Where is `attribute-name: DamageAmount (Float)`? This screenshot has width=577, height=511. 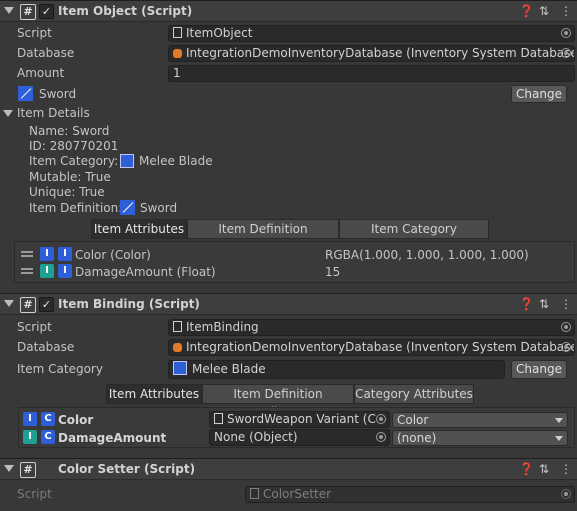 attribute-name: DamageAmount (Float) is located at coordinates (145, 272).